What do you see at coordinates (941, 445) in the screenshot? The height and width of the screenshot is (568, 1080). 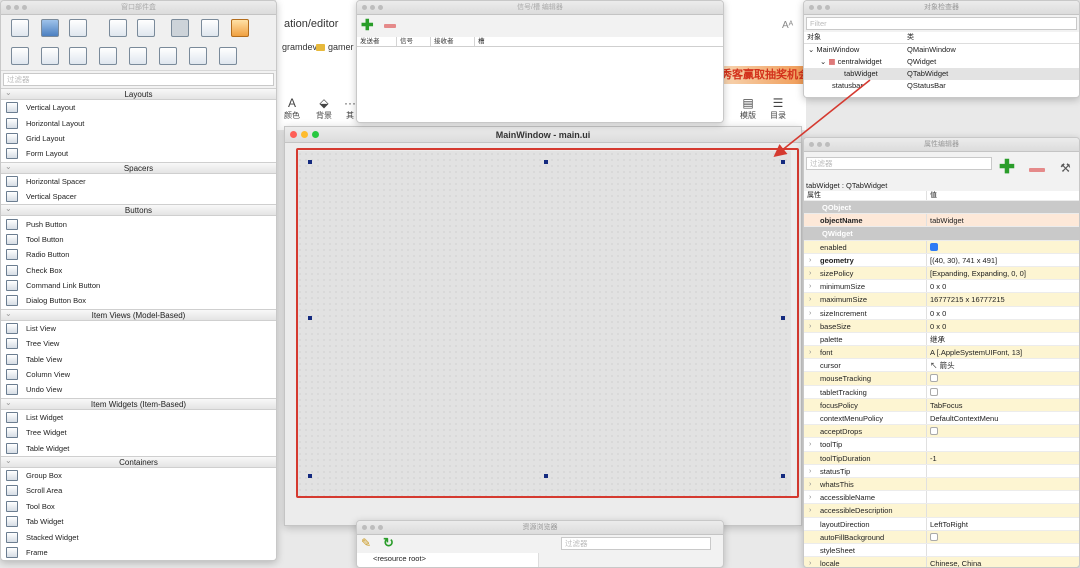 I see `property-row: › toolTip` at bounding box center [941, 445].